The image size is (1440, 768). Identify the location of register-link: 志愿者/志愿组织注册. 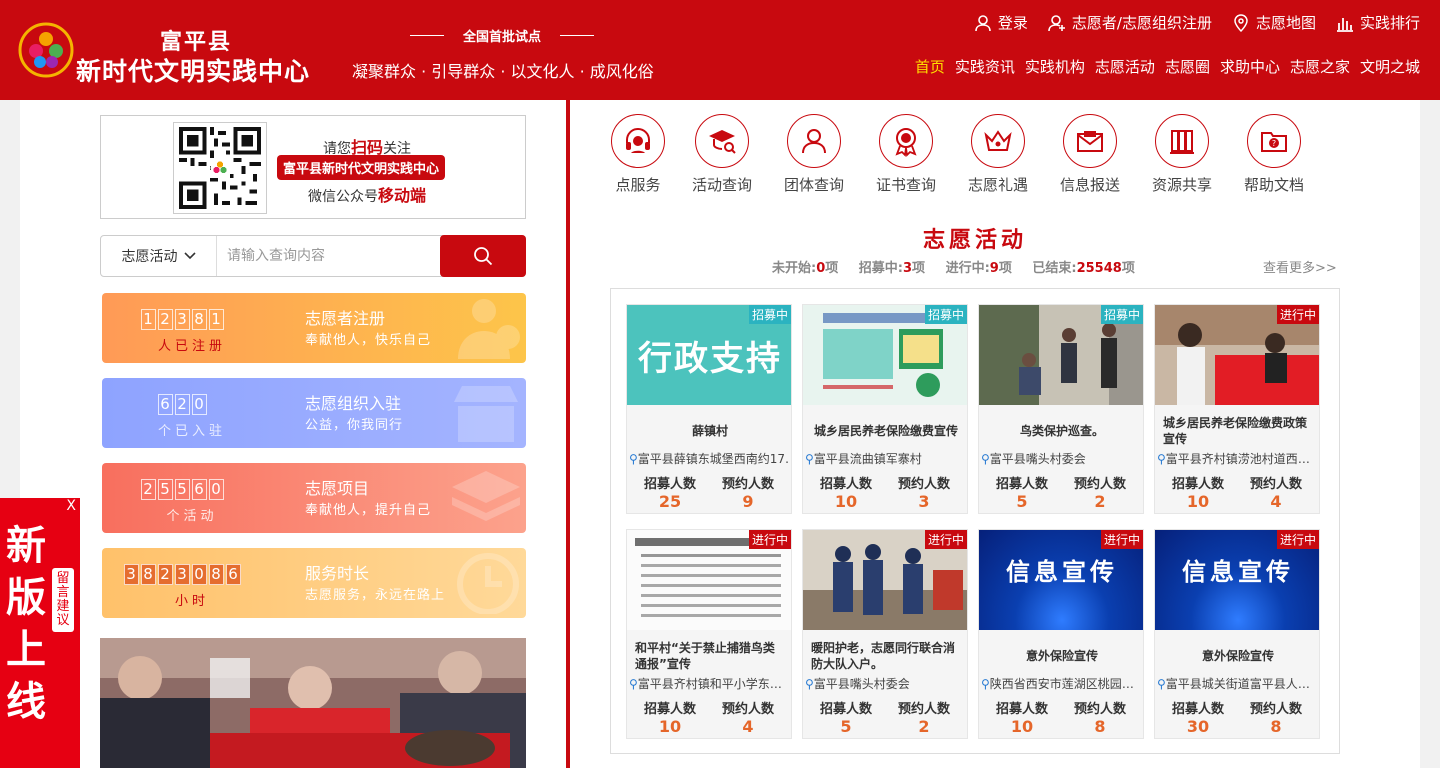
(1130, 22).